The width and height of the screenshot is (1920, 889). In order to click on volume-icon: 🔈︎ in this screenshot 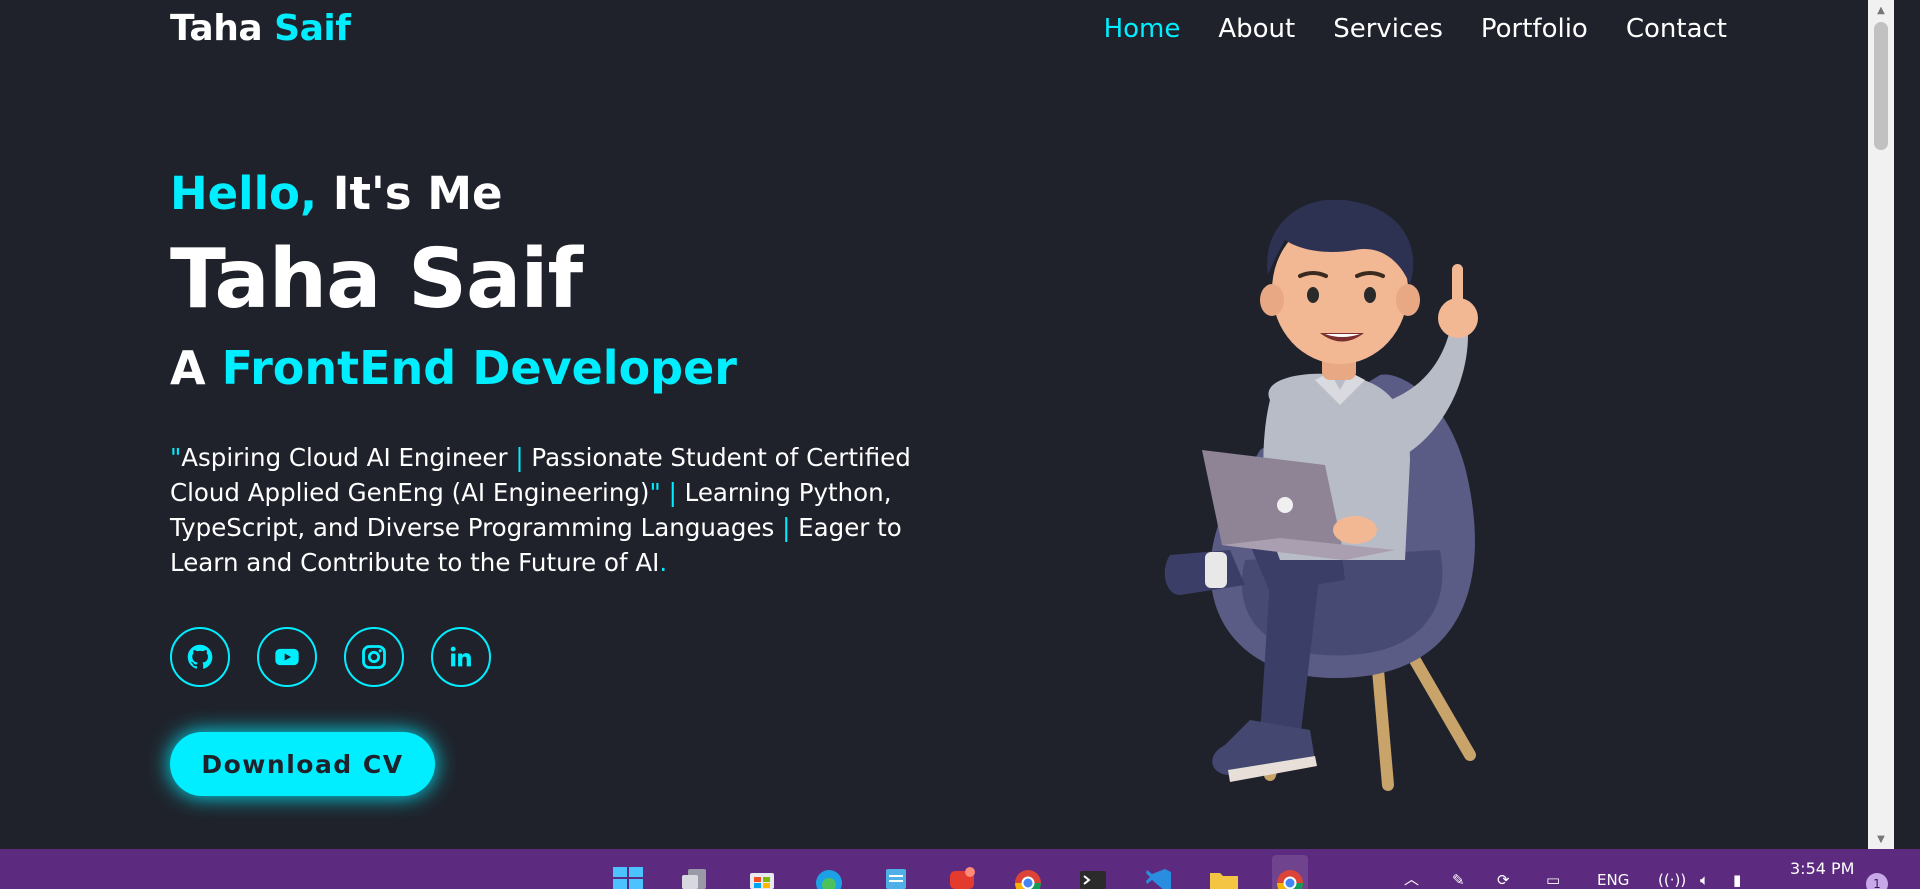, I will do `click(1704, 876)`.